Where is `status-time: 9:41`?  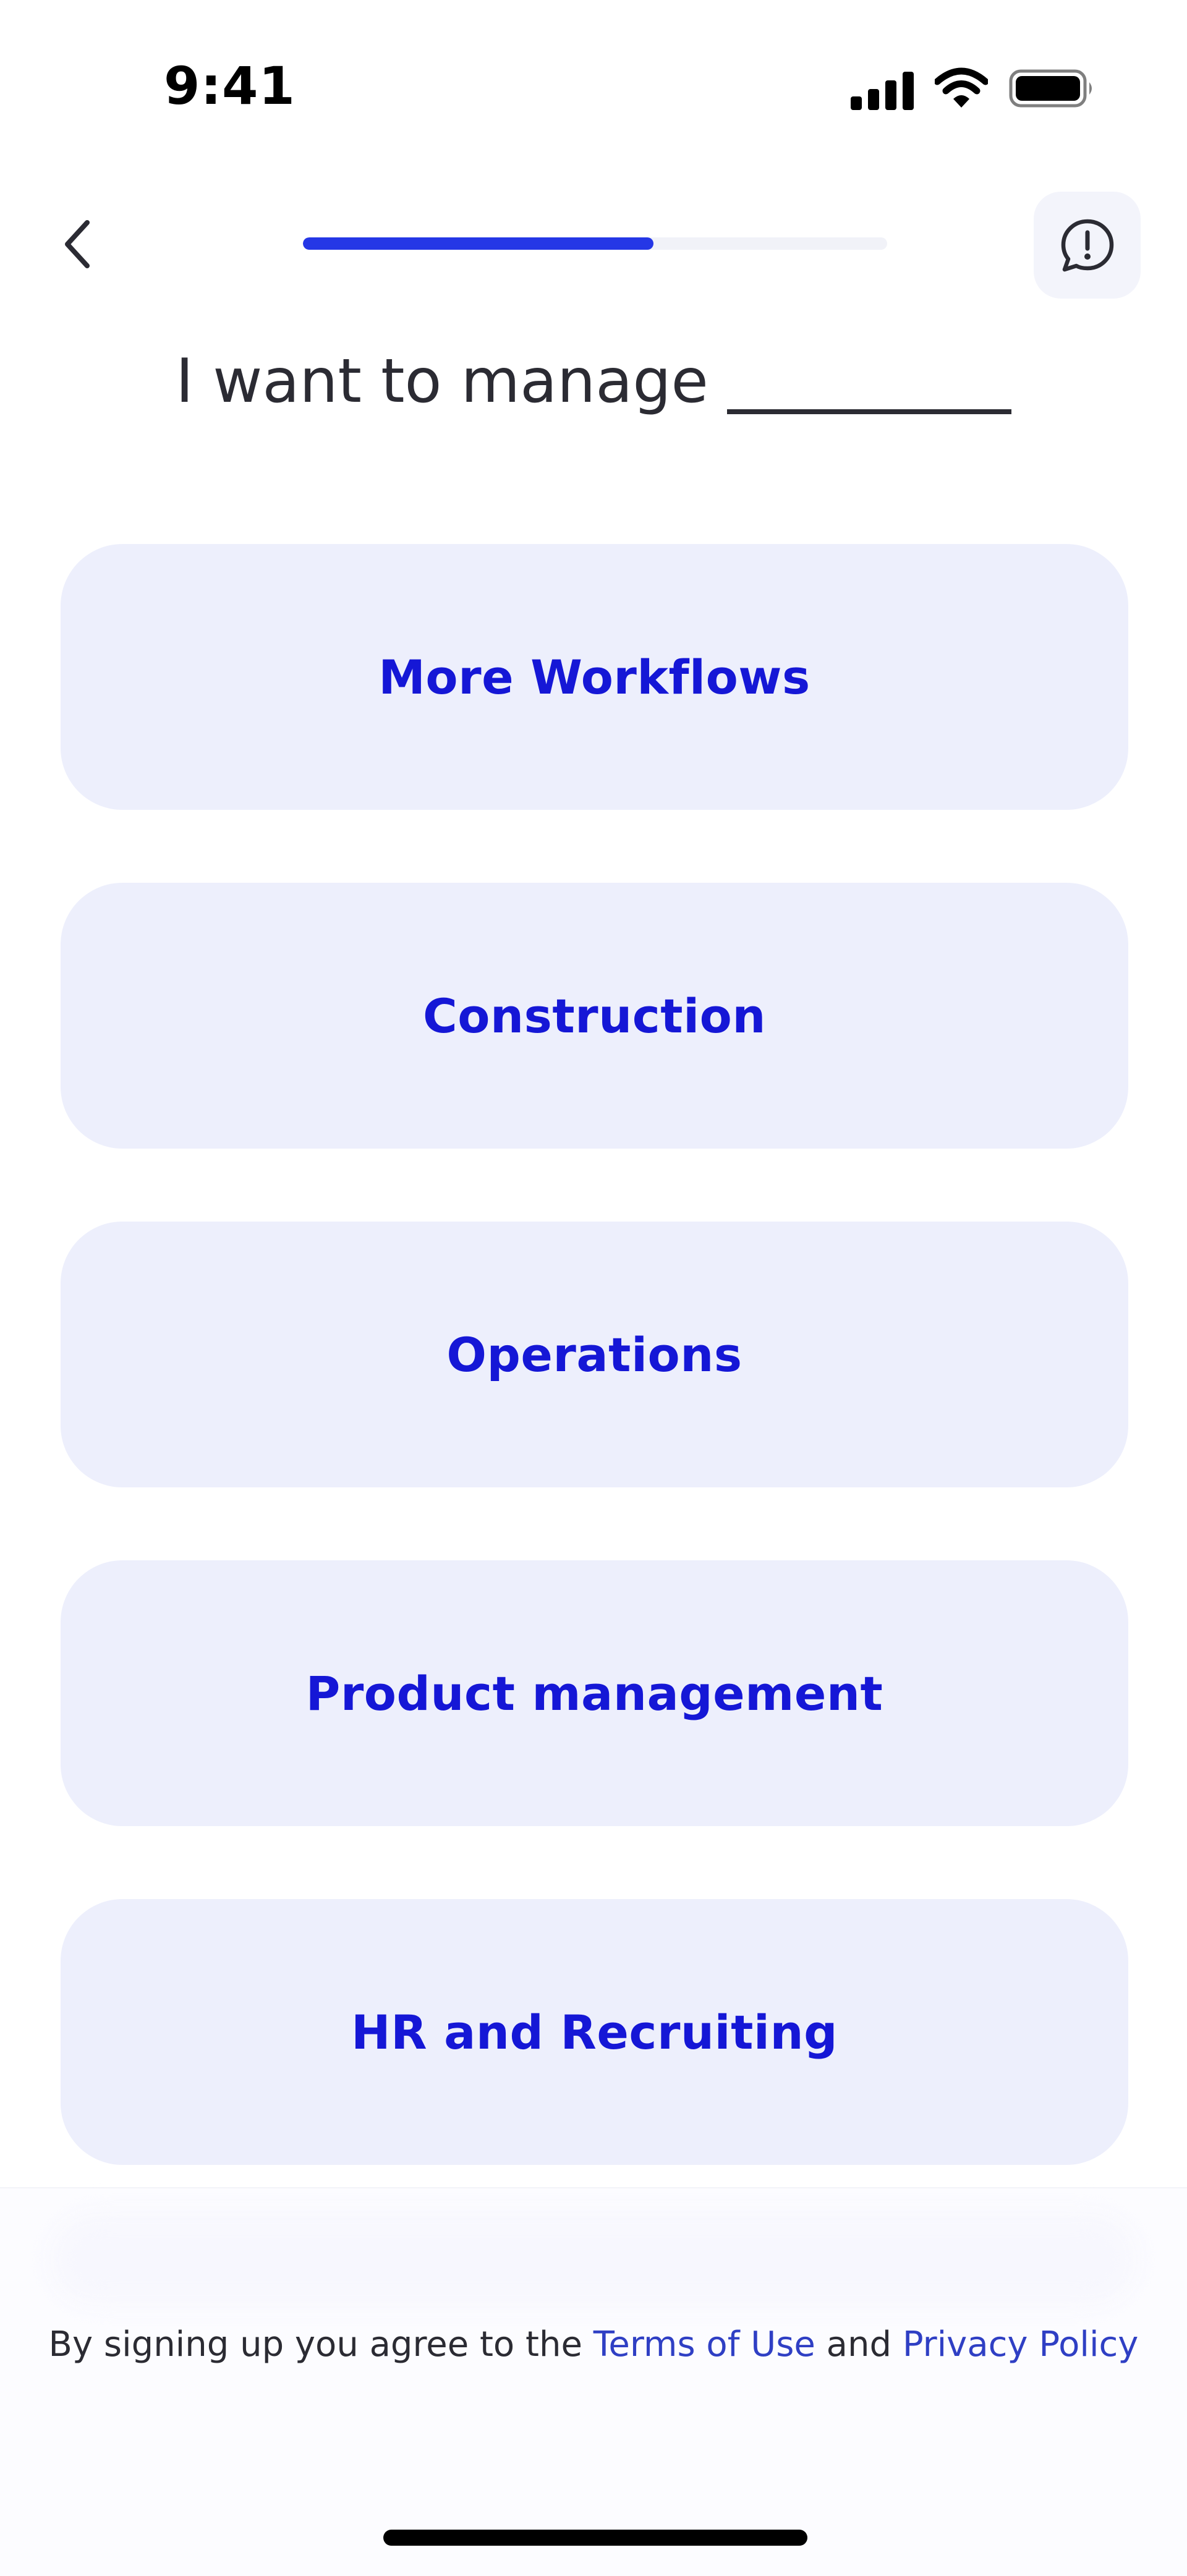
status-time: 9:41 is located at coordinates (230, 86).